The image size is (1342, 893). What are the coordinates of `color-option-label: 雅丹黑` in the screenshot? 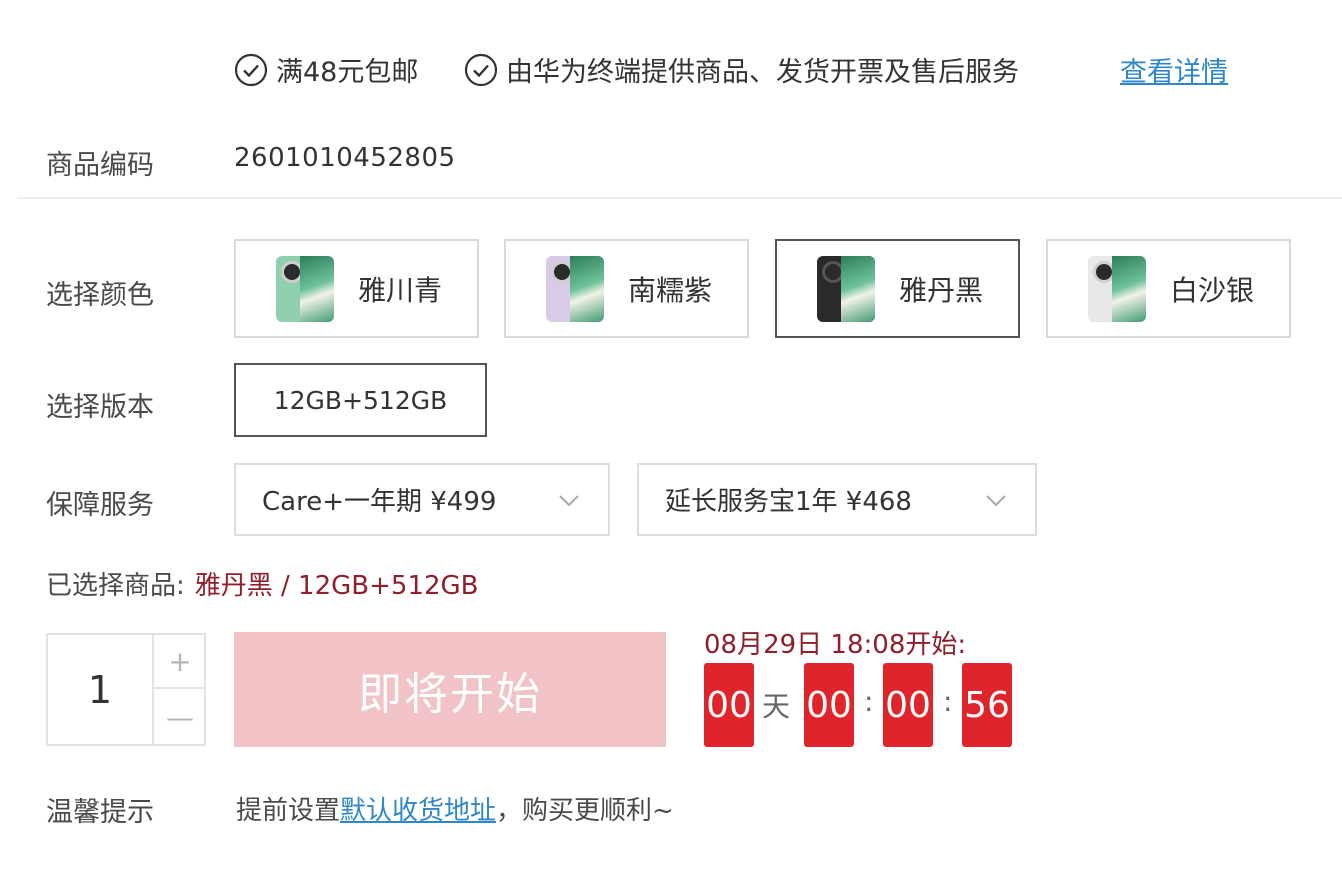 It's located at (941, 290).